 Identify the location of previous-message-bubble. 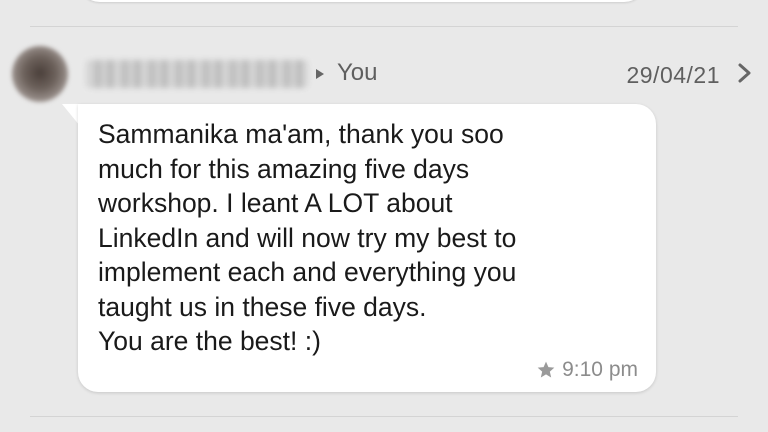
(362, 1).